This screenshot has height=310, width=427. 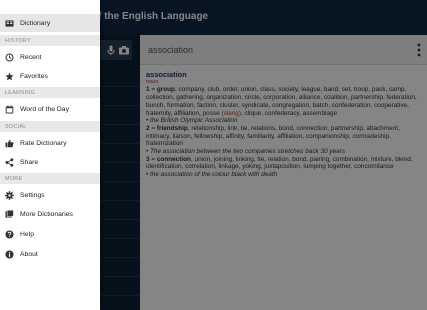 I want to click on share-icon, so click(x=9, y=162).